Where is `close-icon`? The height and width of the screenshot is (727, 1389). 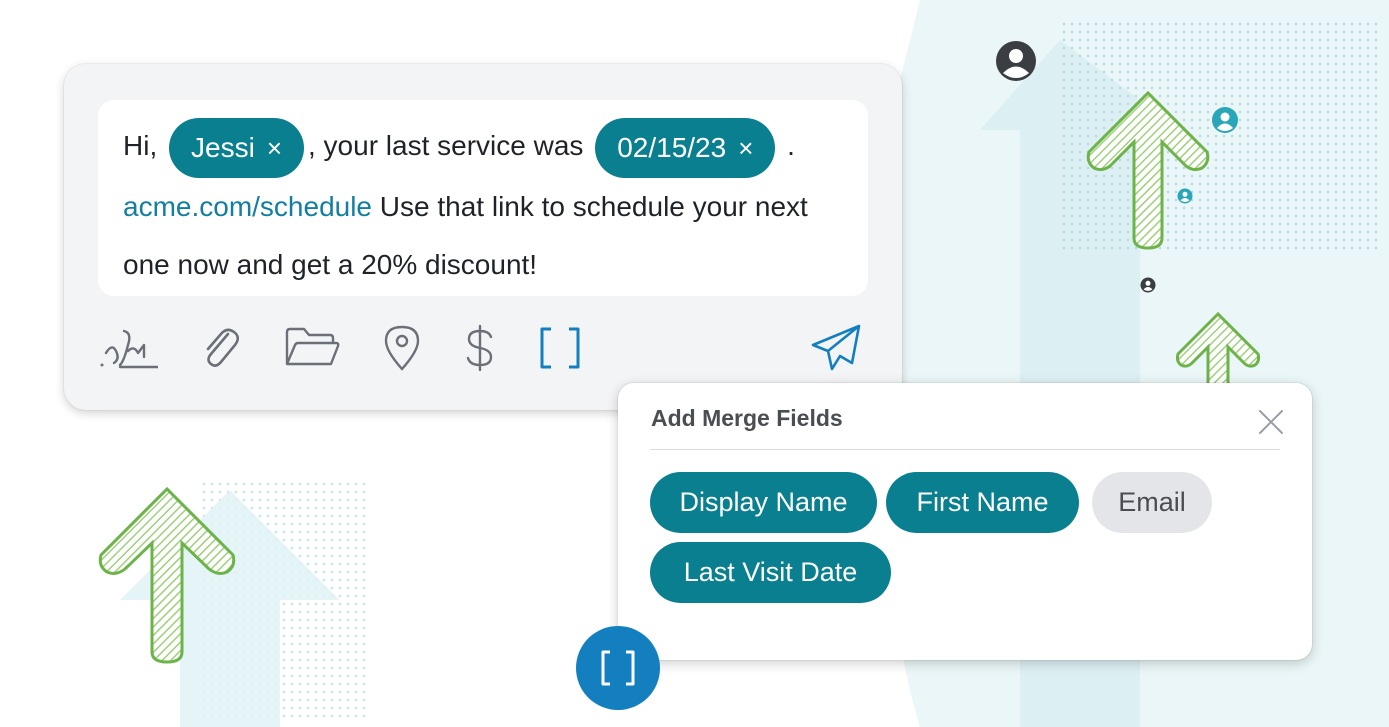 close-icon is located at coordinates (1271, 422).